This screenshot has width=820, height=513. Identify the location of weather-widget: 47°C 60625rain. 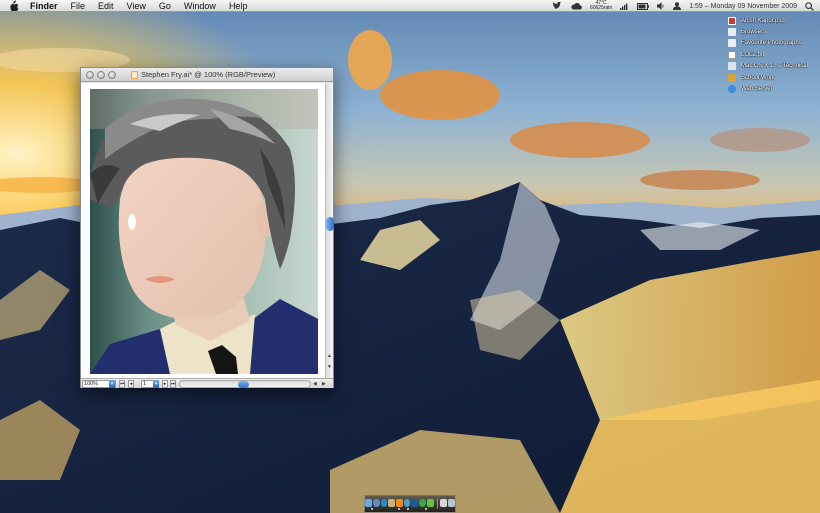
(601, 6).